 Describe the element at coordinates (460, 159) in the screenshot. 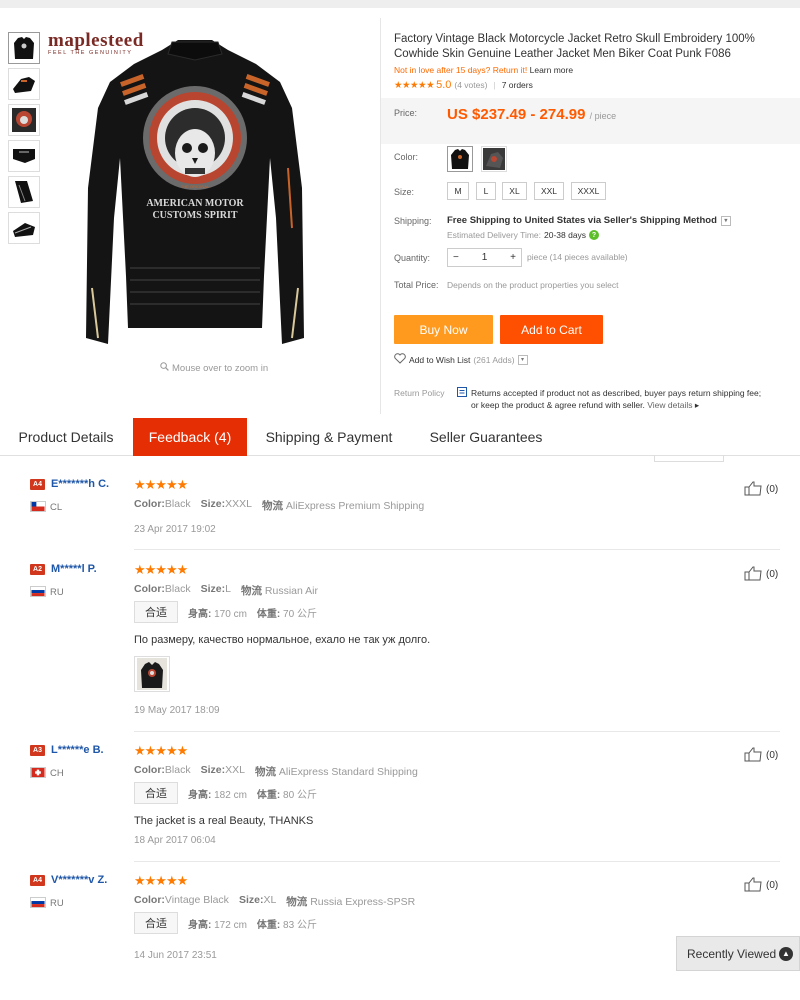

I see `color-swatch-black` at that location.